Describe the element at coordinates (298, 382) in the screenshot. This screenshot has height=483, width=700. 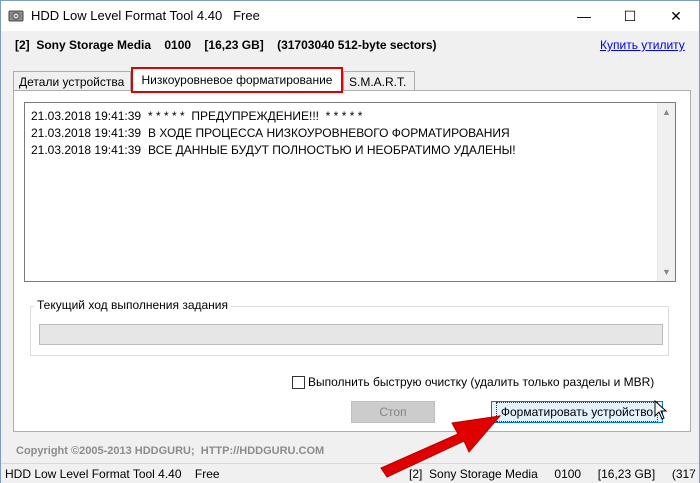
I see `quick-wipe-checkbox` at that location.